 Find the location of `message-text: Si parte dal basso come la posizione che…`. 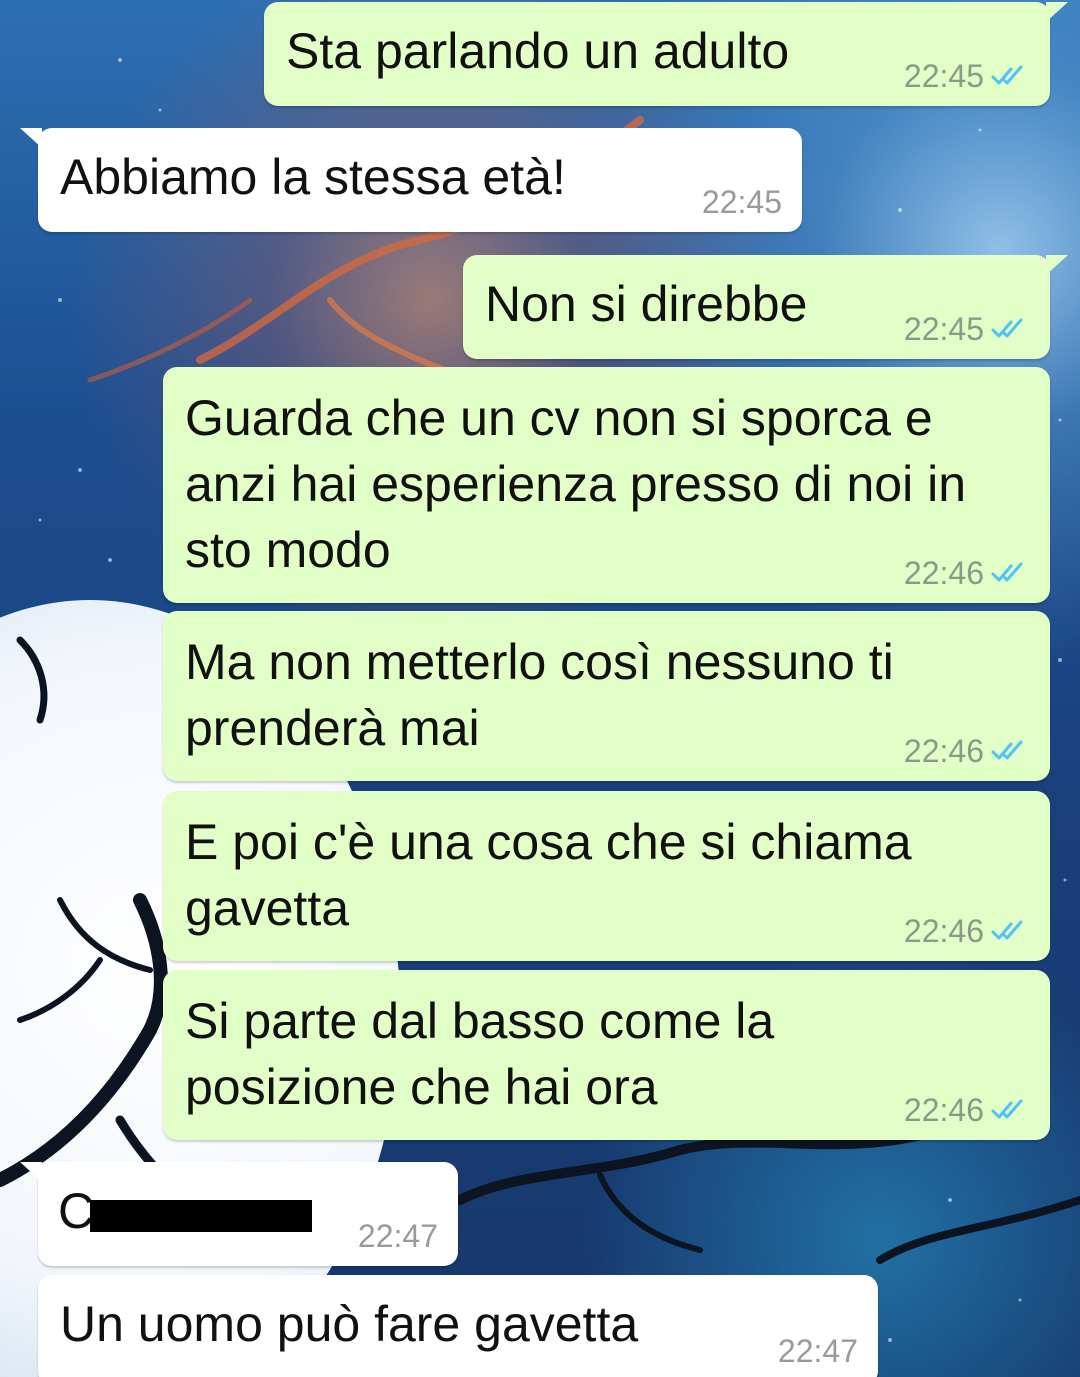

message-text: Si parte dal basso come la posizione che… is located at coordinates (480, 1054).